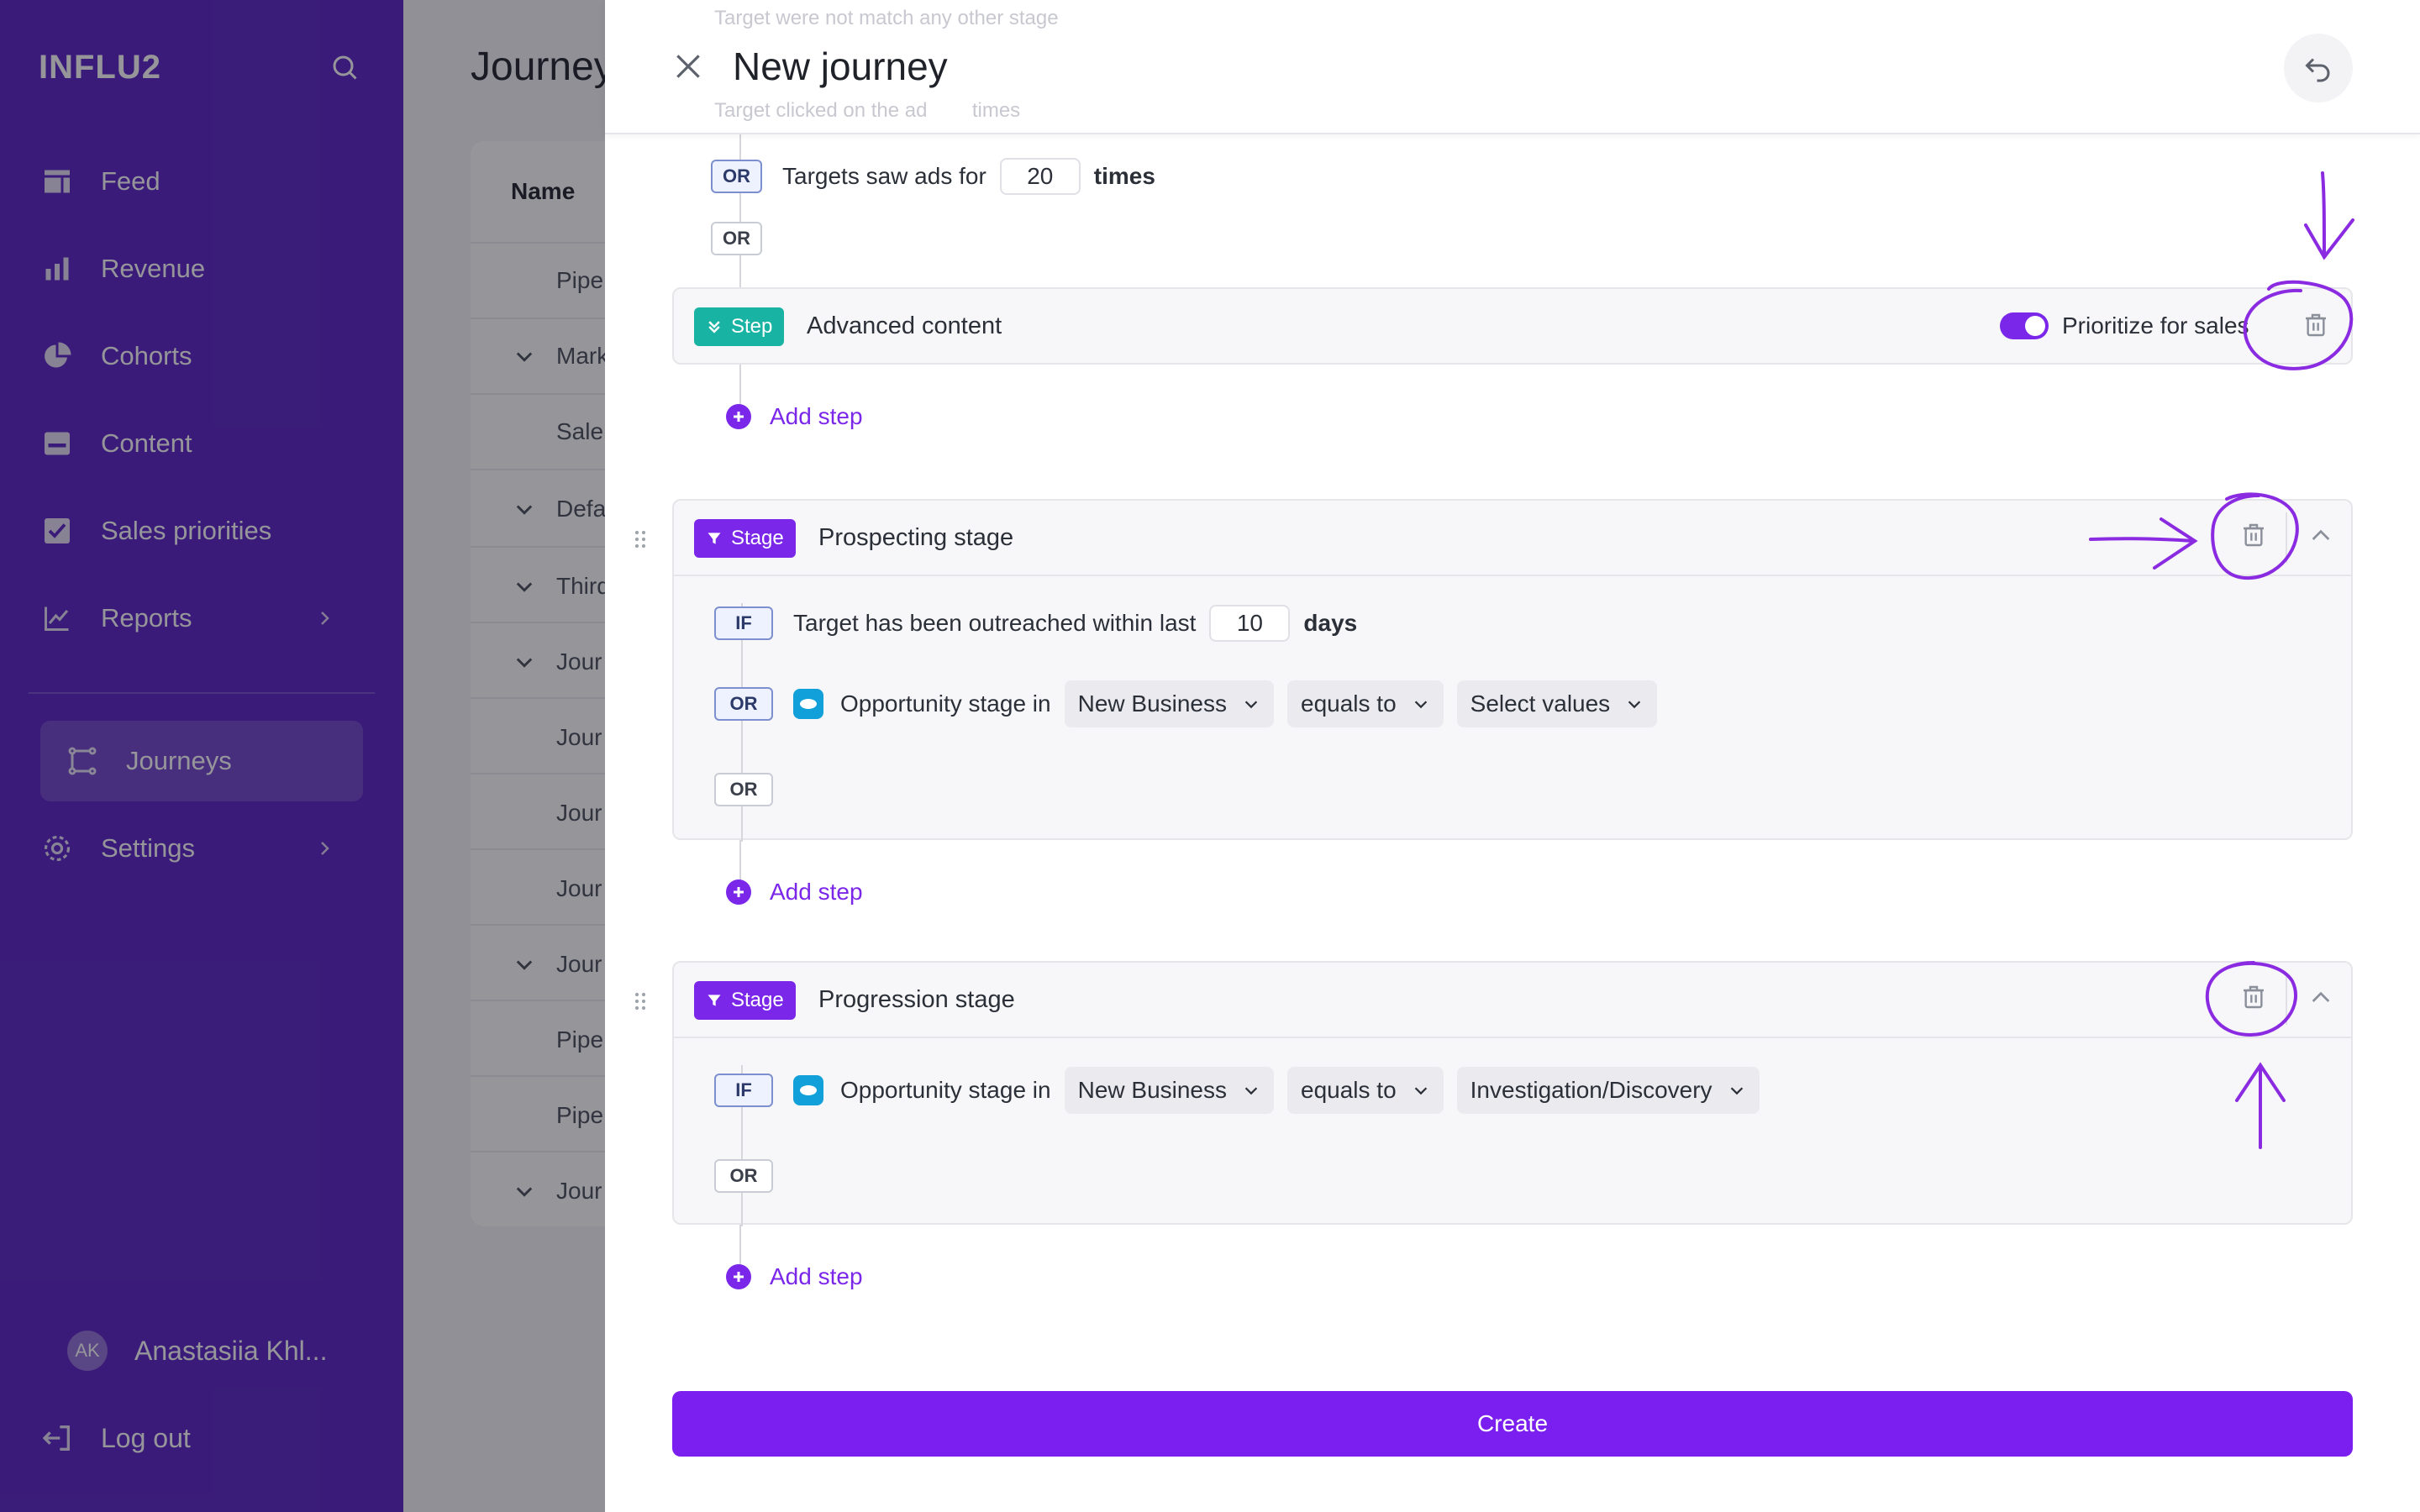  Describe the element at coordinates (1608, 1090) in the screenshot. I see `values-select: Investigation/Discovery` at that location.